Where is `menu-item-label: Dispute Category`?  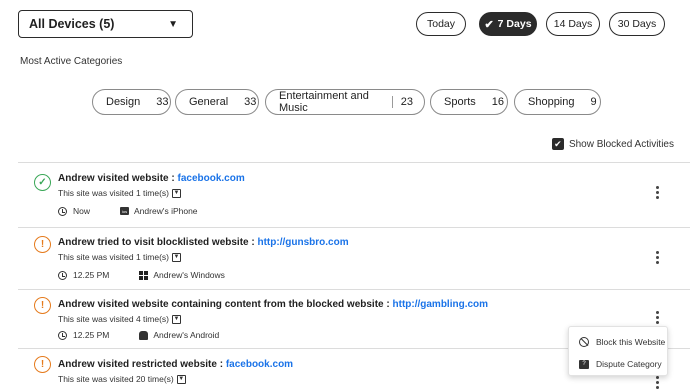 menu-item-label: Dispute Category is located at coordinates (629, 364).